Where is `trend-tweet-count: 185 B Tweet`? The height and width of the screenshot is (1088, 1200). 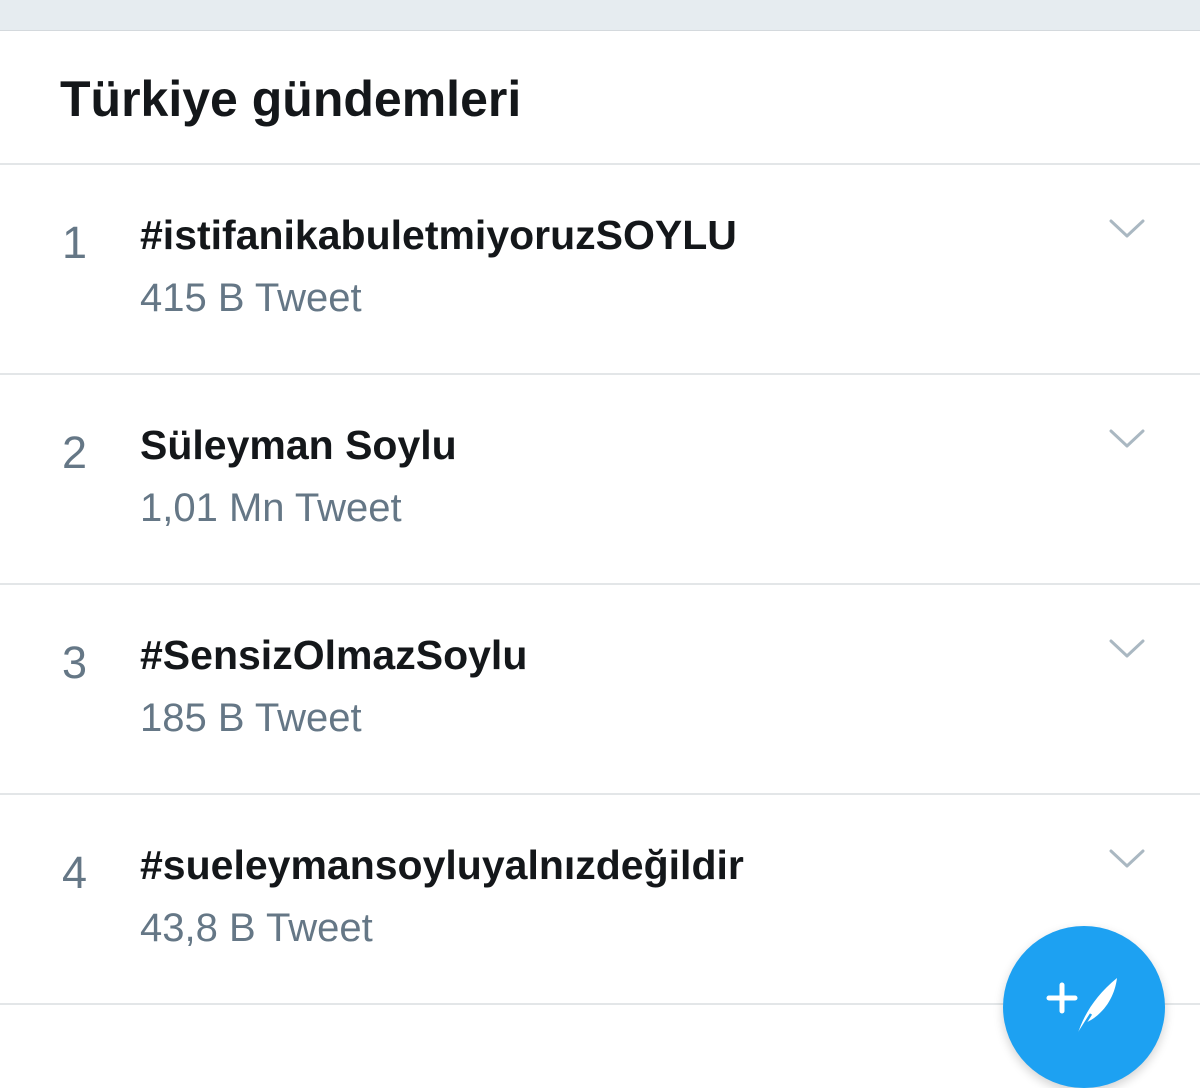
trend-tweet-count: 185 B Tweet is located at coordinates (251, 718).